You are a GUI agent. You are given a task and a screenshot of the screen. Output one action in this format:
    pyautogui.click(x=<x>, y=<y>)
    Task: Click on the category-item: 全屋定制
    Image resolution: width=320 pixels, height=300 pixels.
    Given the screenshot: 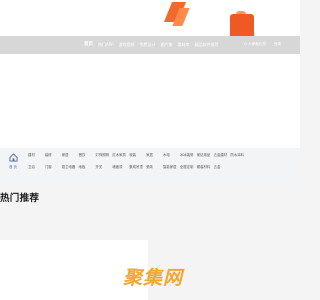 What is the action you would take?
    pyautogui.click(x=188, y=167)
    